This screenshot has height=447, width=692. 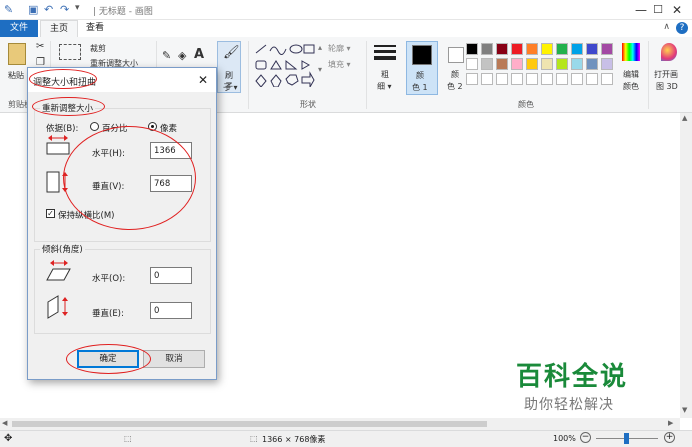 What do you see at coordinates (339, 64) in the screenshot?
I see `fill-button: 填充 ▾` at bounding box center [339, 64].